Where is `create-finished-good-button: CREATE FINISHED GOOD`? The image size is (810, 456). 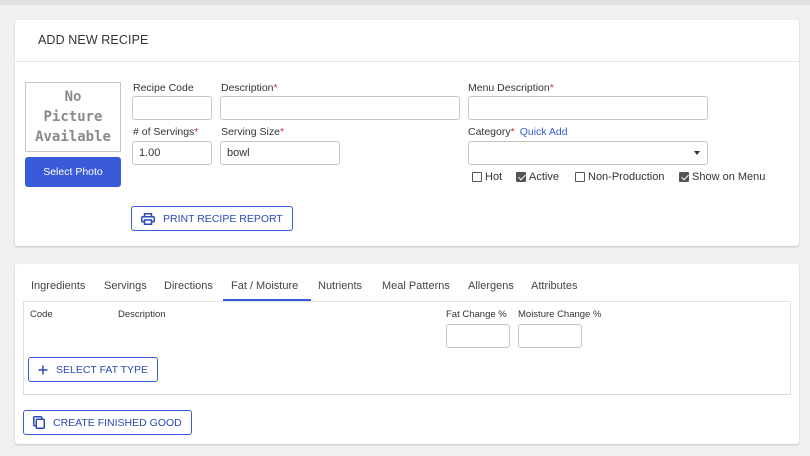 create-finished-good-button: CREATE FINISHED GOOD is located at coordinates (107, 422).